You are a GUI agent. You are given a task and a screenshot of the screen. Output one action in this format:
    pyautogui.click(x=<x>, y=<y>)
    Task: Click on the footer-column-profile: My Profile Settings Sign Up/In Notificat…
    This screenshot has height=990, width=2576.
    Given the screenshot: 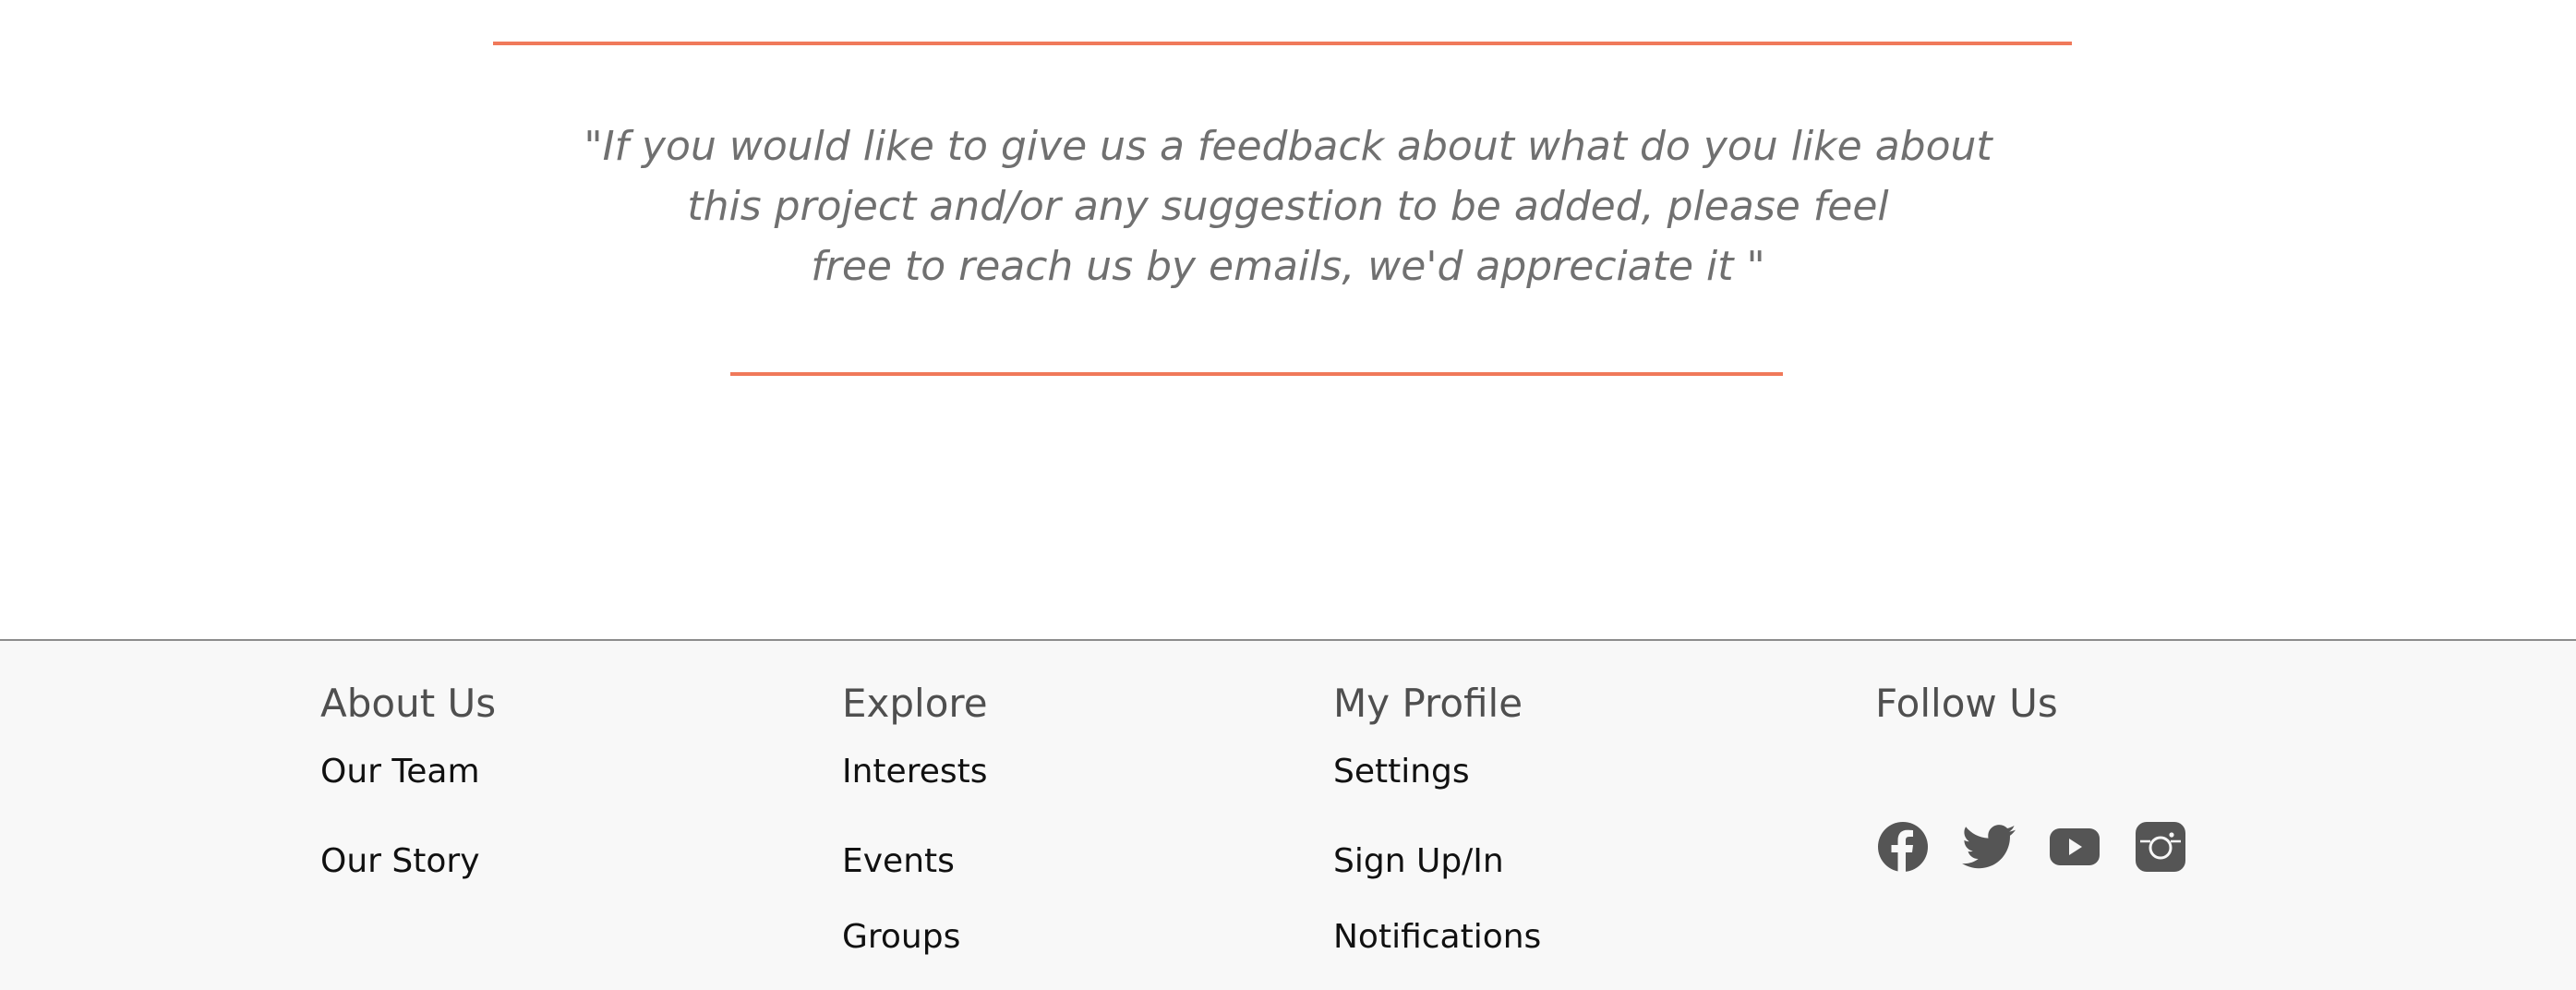 What is the action you would take?
    pyautogui.click(x=1437, y=826)
    